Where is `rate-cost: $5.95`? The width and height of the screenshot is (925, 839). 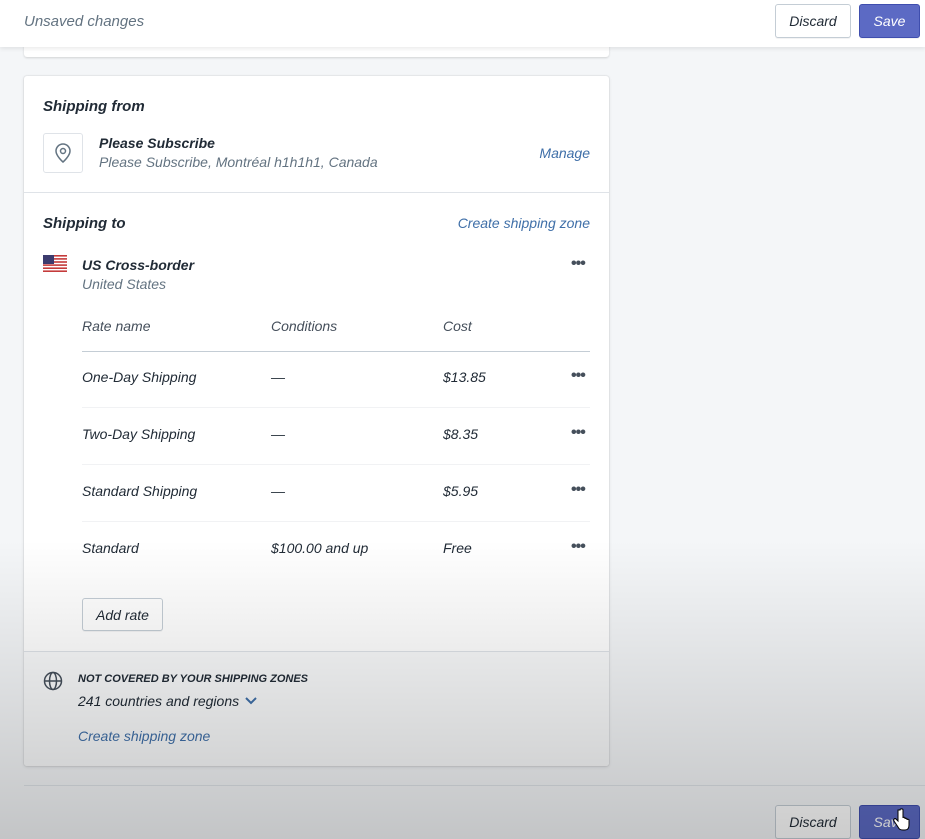 rate-cost: $5.95 is located at coordinates (461, 491).